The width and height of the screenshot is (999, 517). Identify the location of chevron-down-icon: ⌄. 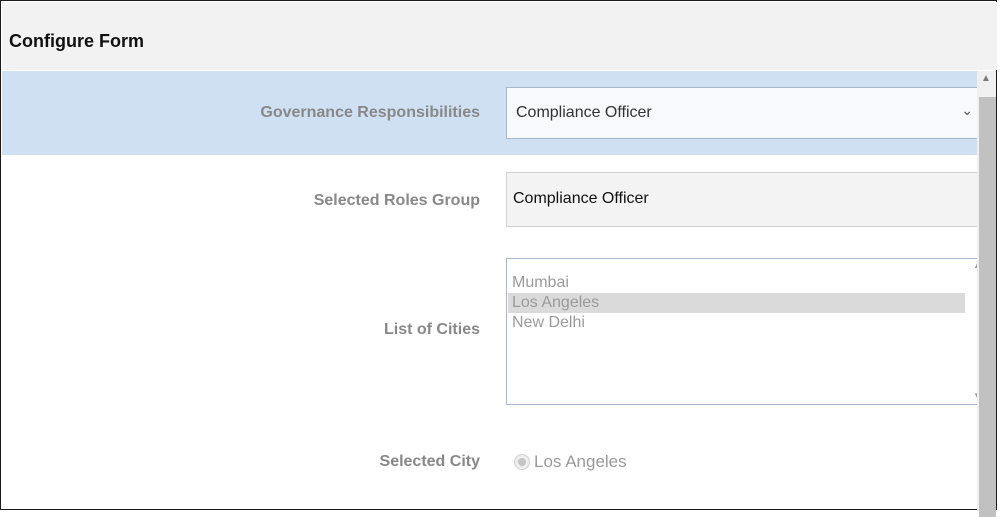
(967, 110).